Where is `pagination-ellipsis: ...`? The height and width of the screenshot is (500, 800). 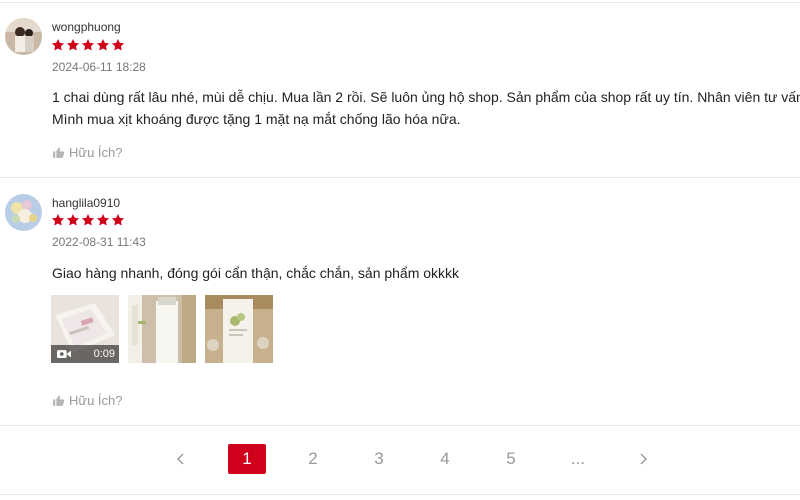
pagination-ellipsis: ... is located at coordinates (578, 458).